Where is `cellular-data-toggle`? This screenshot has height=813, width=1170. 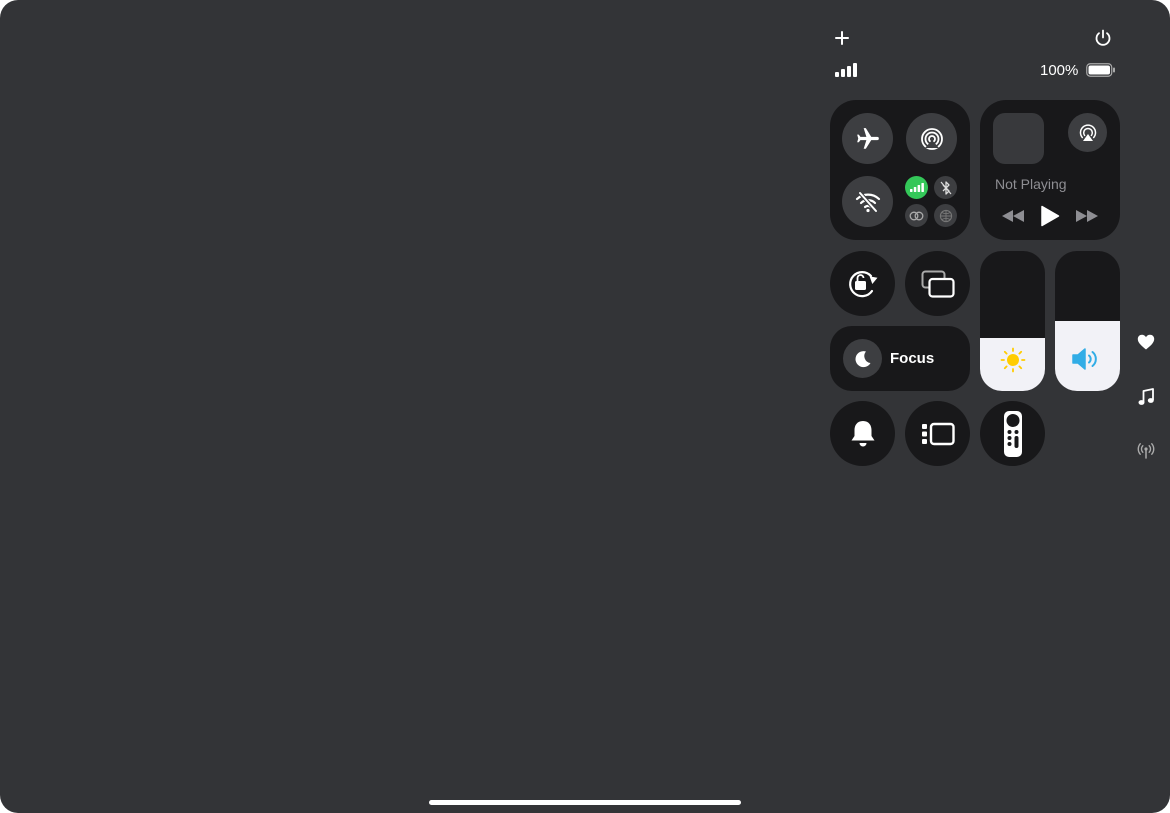 cellular-data-toggle is located at coordinates (916, 187).